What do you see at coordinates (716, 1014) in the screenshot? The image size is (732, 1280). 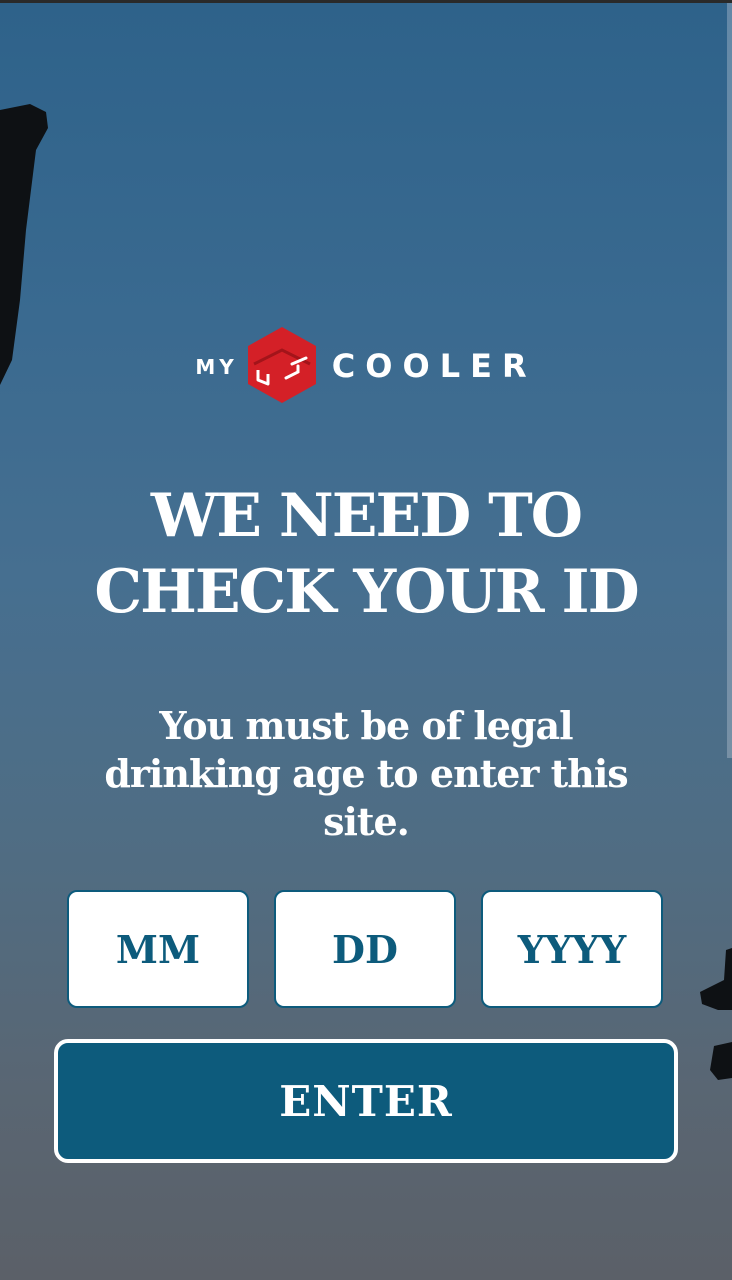 I see `hand-silhouette` at bounding box center [716, 1014].